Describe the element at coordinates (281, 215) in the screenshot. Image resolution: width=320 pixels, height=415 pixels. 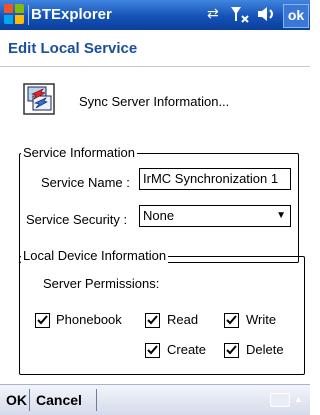
I see `dropdown-arrow-icon: ▼` at that location.